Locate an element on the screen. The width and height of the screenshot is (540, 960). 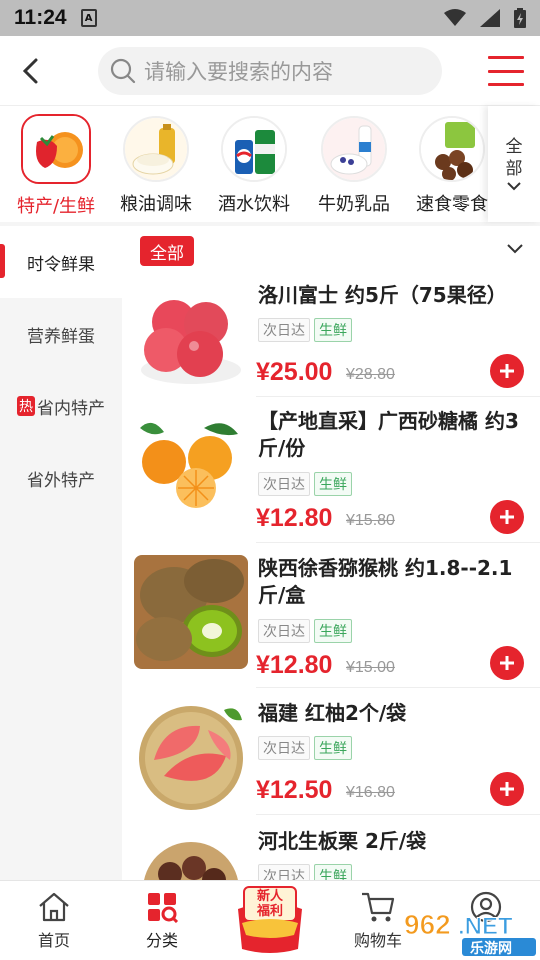
category-tab-snacks: 速食零食 is located at coordinates (452, 166).